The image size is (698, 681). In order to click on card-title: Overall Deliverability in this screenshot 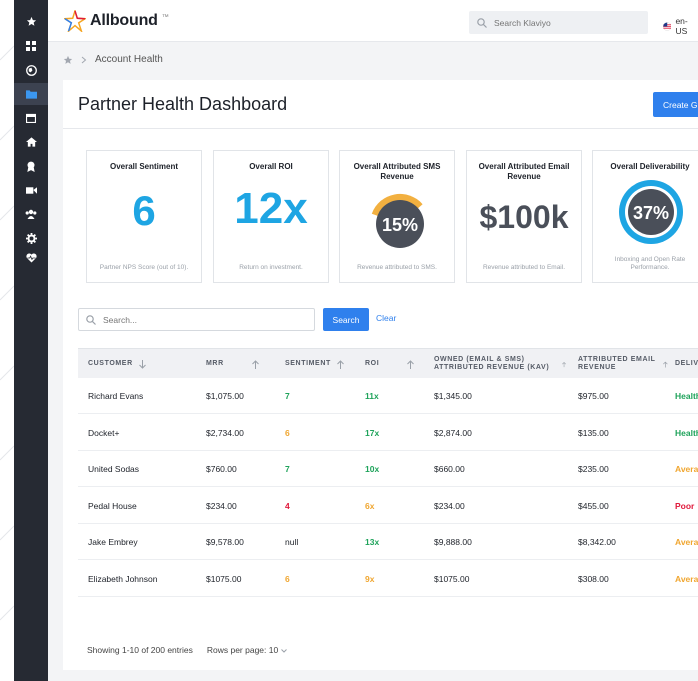, I will do `click(650, 166)`.